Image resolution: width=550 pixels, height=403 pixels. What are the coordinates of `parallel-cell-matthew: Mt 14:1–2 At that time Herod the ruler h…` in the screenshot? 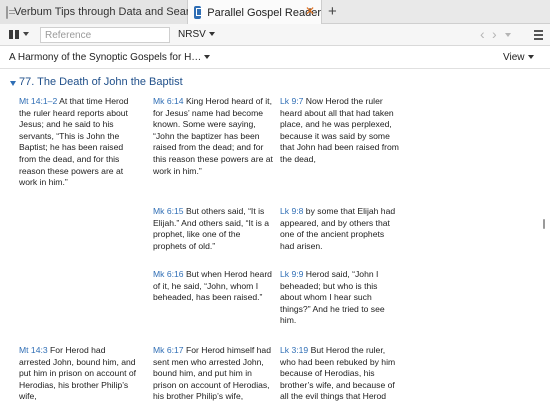 It's located at (79, 142).